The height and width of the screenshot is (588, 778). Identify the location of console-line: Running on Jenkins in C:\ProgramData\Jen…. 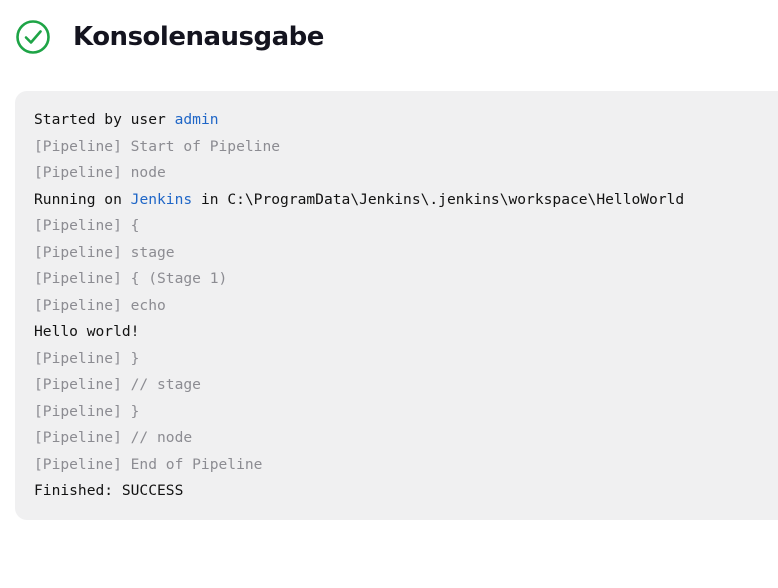
(406, 200).